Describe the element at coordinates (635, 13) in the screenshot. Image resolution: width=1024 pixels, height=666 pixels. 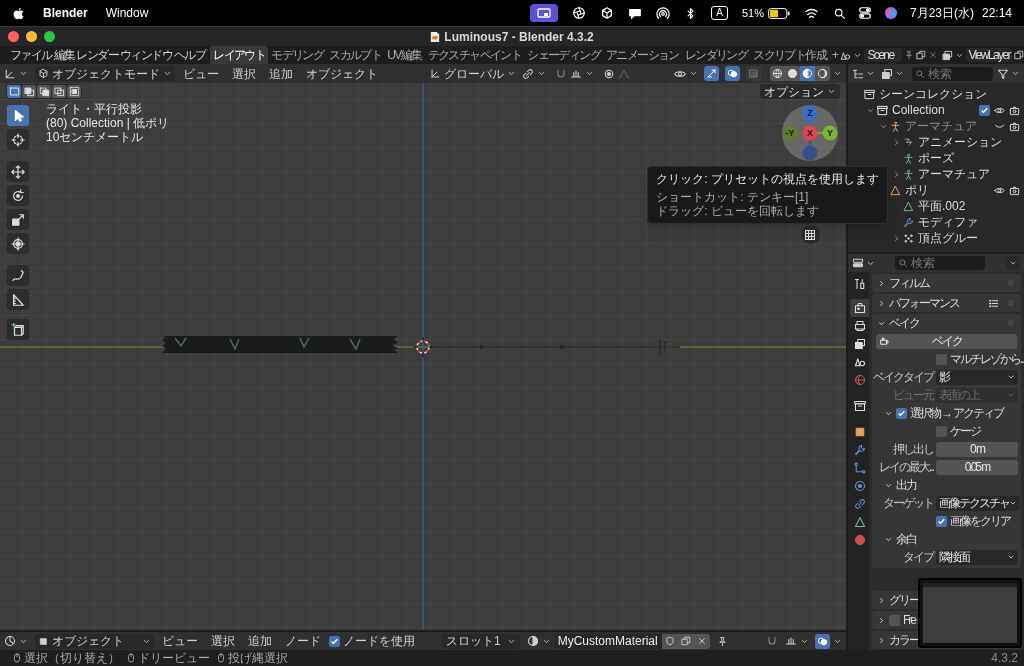
I see `speech-bubble-icon` at that location.